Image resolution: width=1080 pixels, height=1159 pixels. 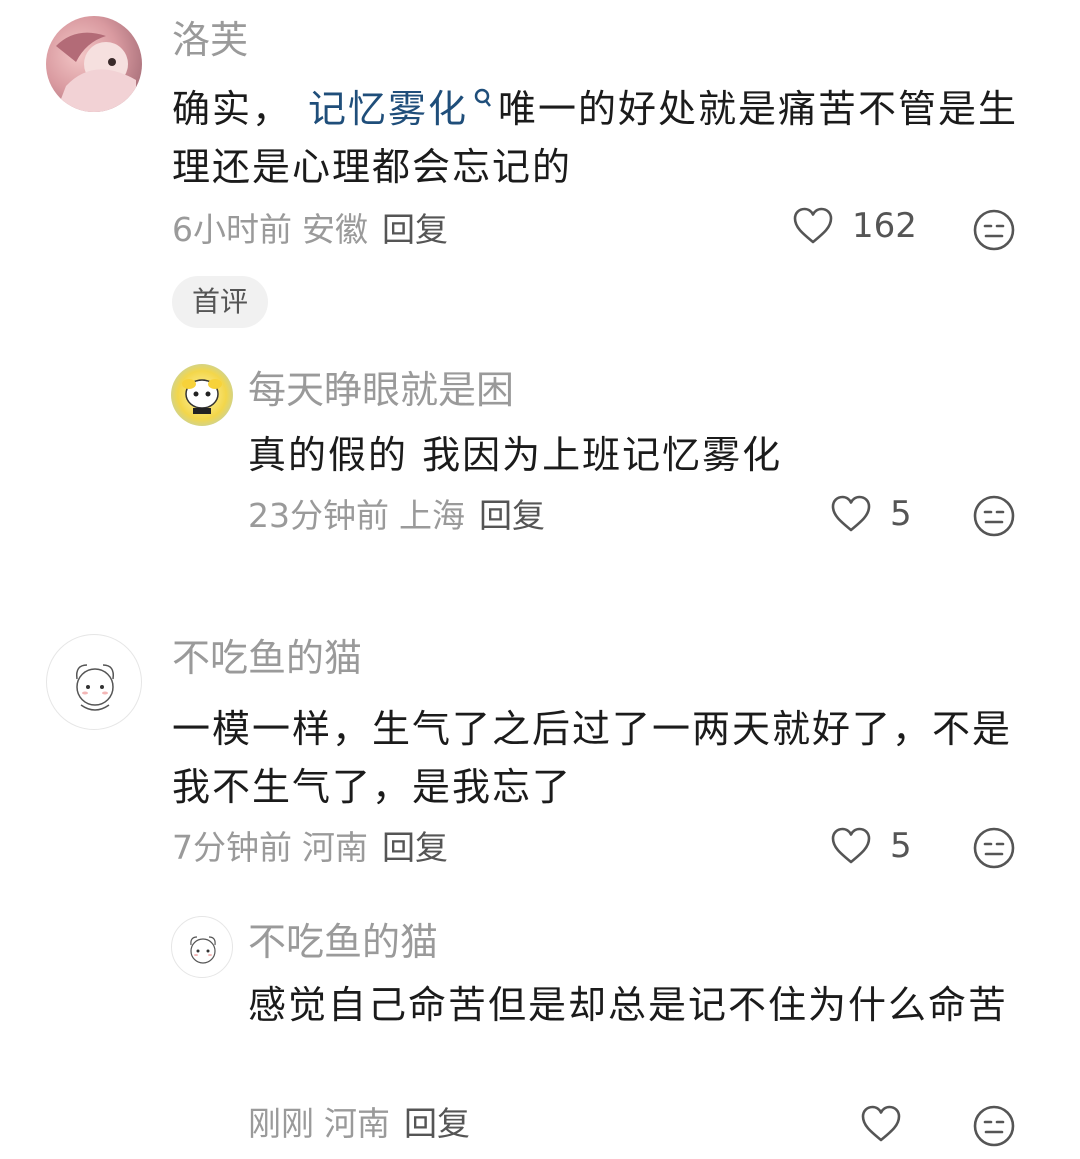 What do you see at coordinates (515, 455) in the screenshot?
I see `comment-text: 真的假的 我因为上班记忆雾化` at bounding box center [515, 455].